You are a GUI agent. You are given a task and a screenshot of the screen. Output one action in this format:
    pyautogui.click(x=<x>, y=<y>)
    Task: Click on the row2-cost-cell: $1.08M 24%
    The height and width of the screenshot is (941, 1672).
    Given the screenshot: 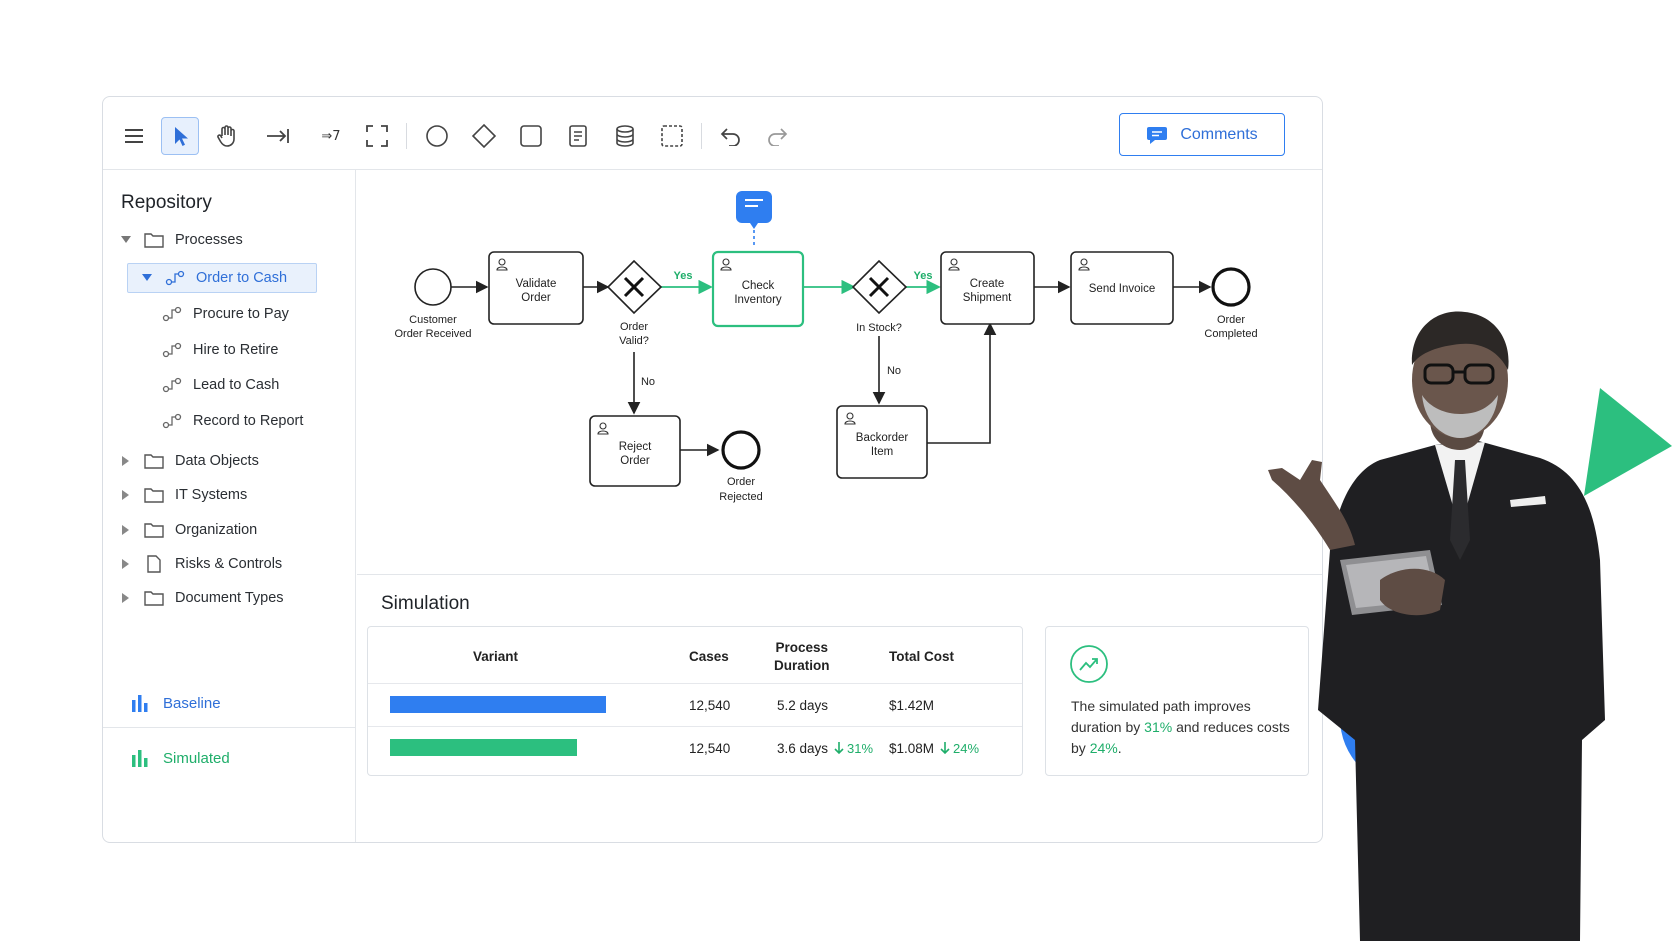 What is the action you would take?
    pyautogui.click(x=934, y=748)
    